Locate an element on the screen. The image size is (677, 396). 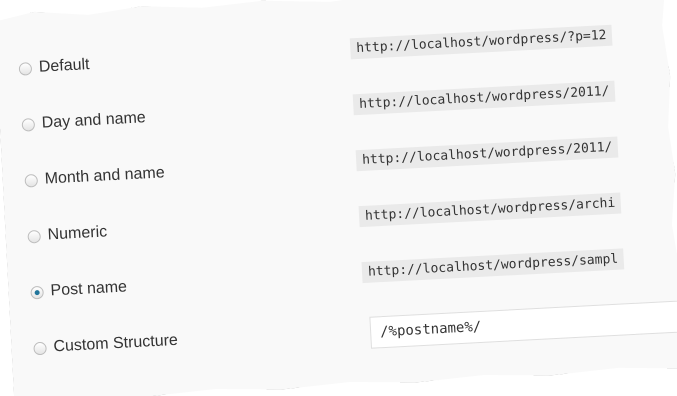
option-label-custom-structure: Custom Structure is located at coordinates (116, 343).